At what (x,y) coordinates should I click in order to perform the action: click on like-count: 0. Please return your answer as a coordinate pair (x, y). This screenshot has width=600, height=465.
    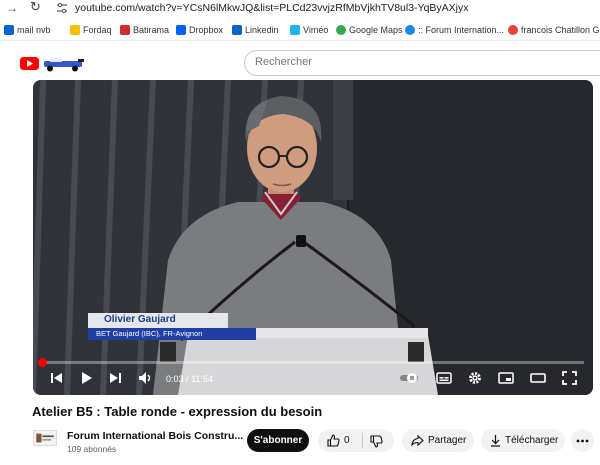
    Looking at the image, I should click on (347, 440).